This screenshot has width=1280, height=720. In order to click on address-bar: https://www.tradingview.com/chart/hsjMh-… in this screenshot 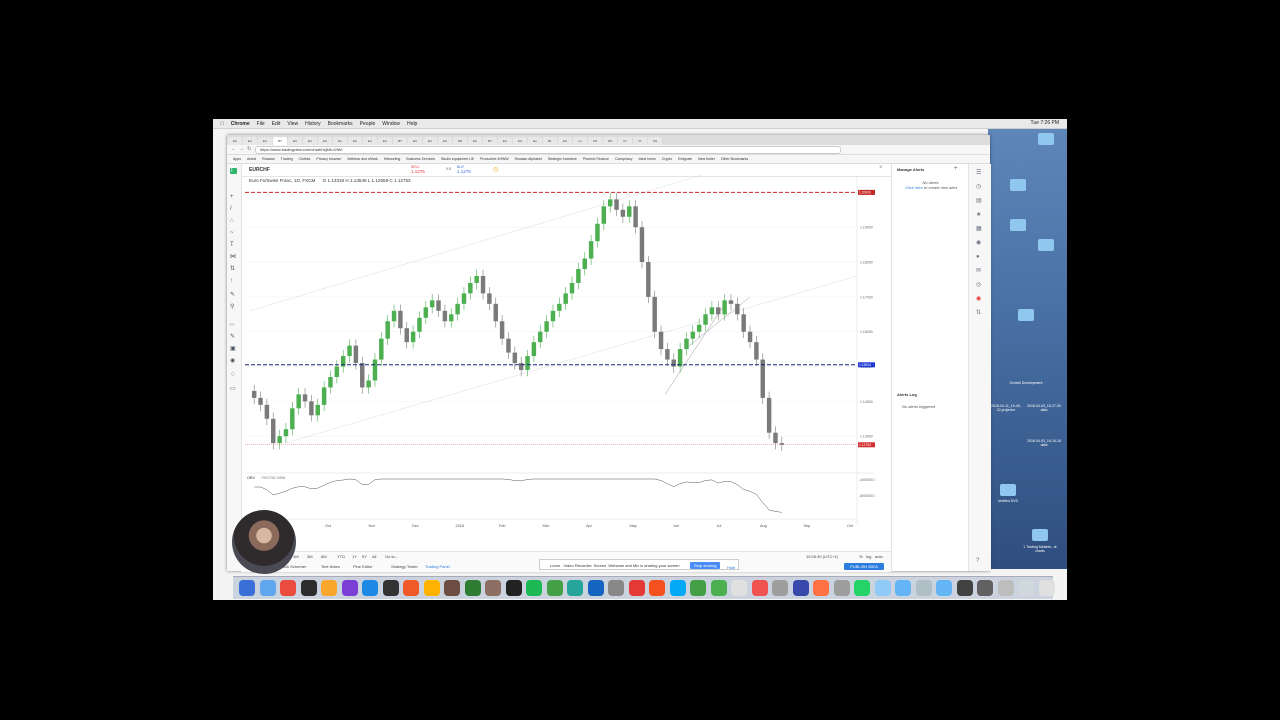, I will do `click(548, 150)`.